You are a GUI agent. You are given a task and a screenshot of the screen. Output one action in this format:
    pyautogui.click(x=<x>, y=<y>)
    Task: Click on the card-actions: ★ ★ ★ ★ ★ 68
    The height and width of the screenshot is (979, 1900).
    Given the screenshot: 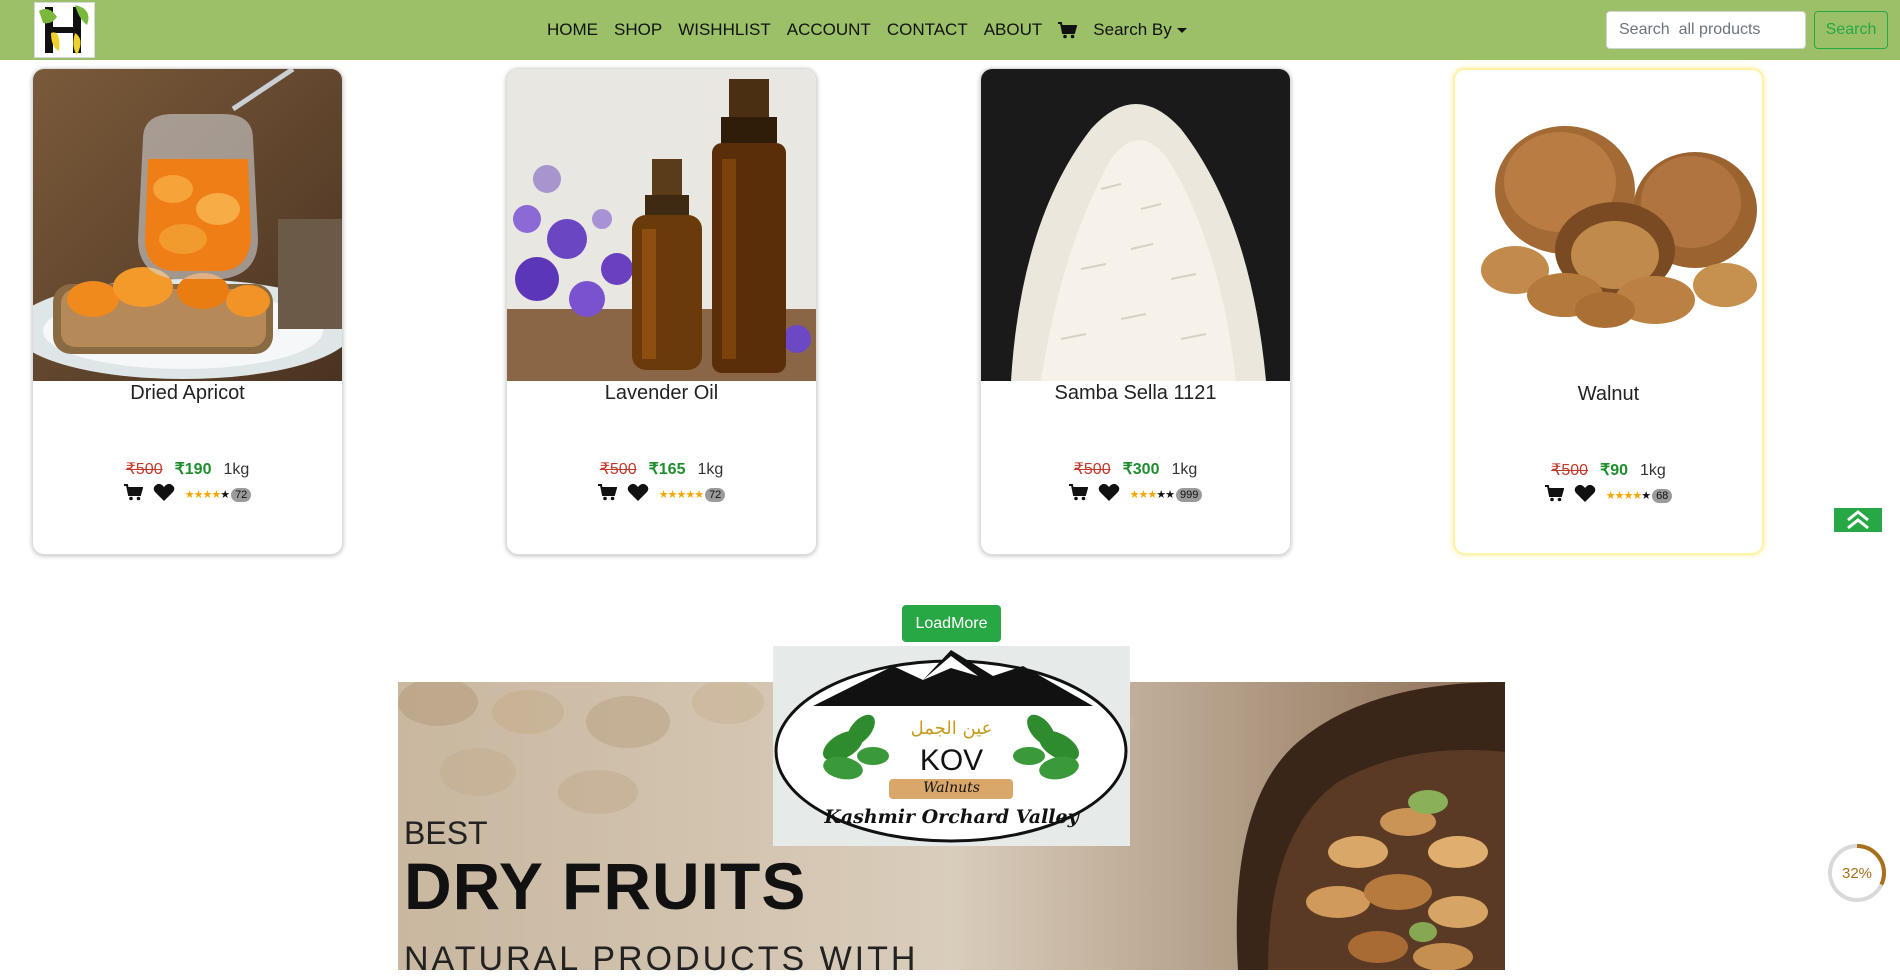 What is the action you would take?
    pyautogui.click(x=1608, y=495)
    